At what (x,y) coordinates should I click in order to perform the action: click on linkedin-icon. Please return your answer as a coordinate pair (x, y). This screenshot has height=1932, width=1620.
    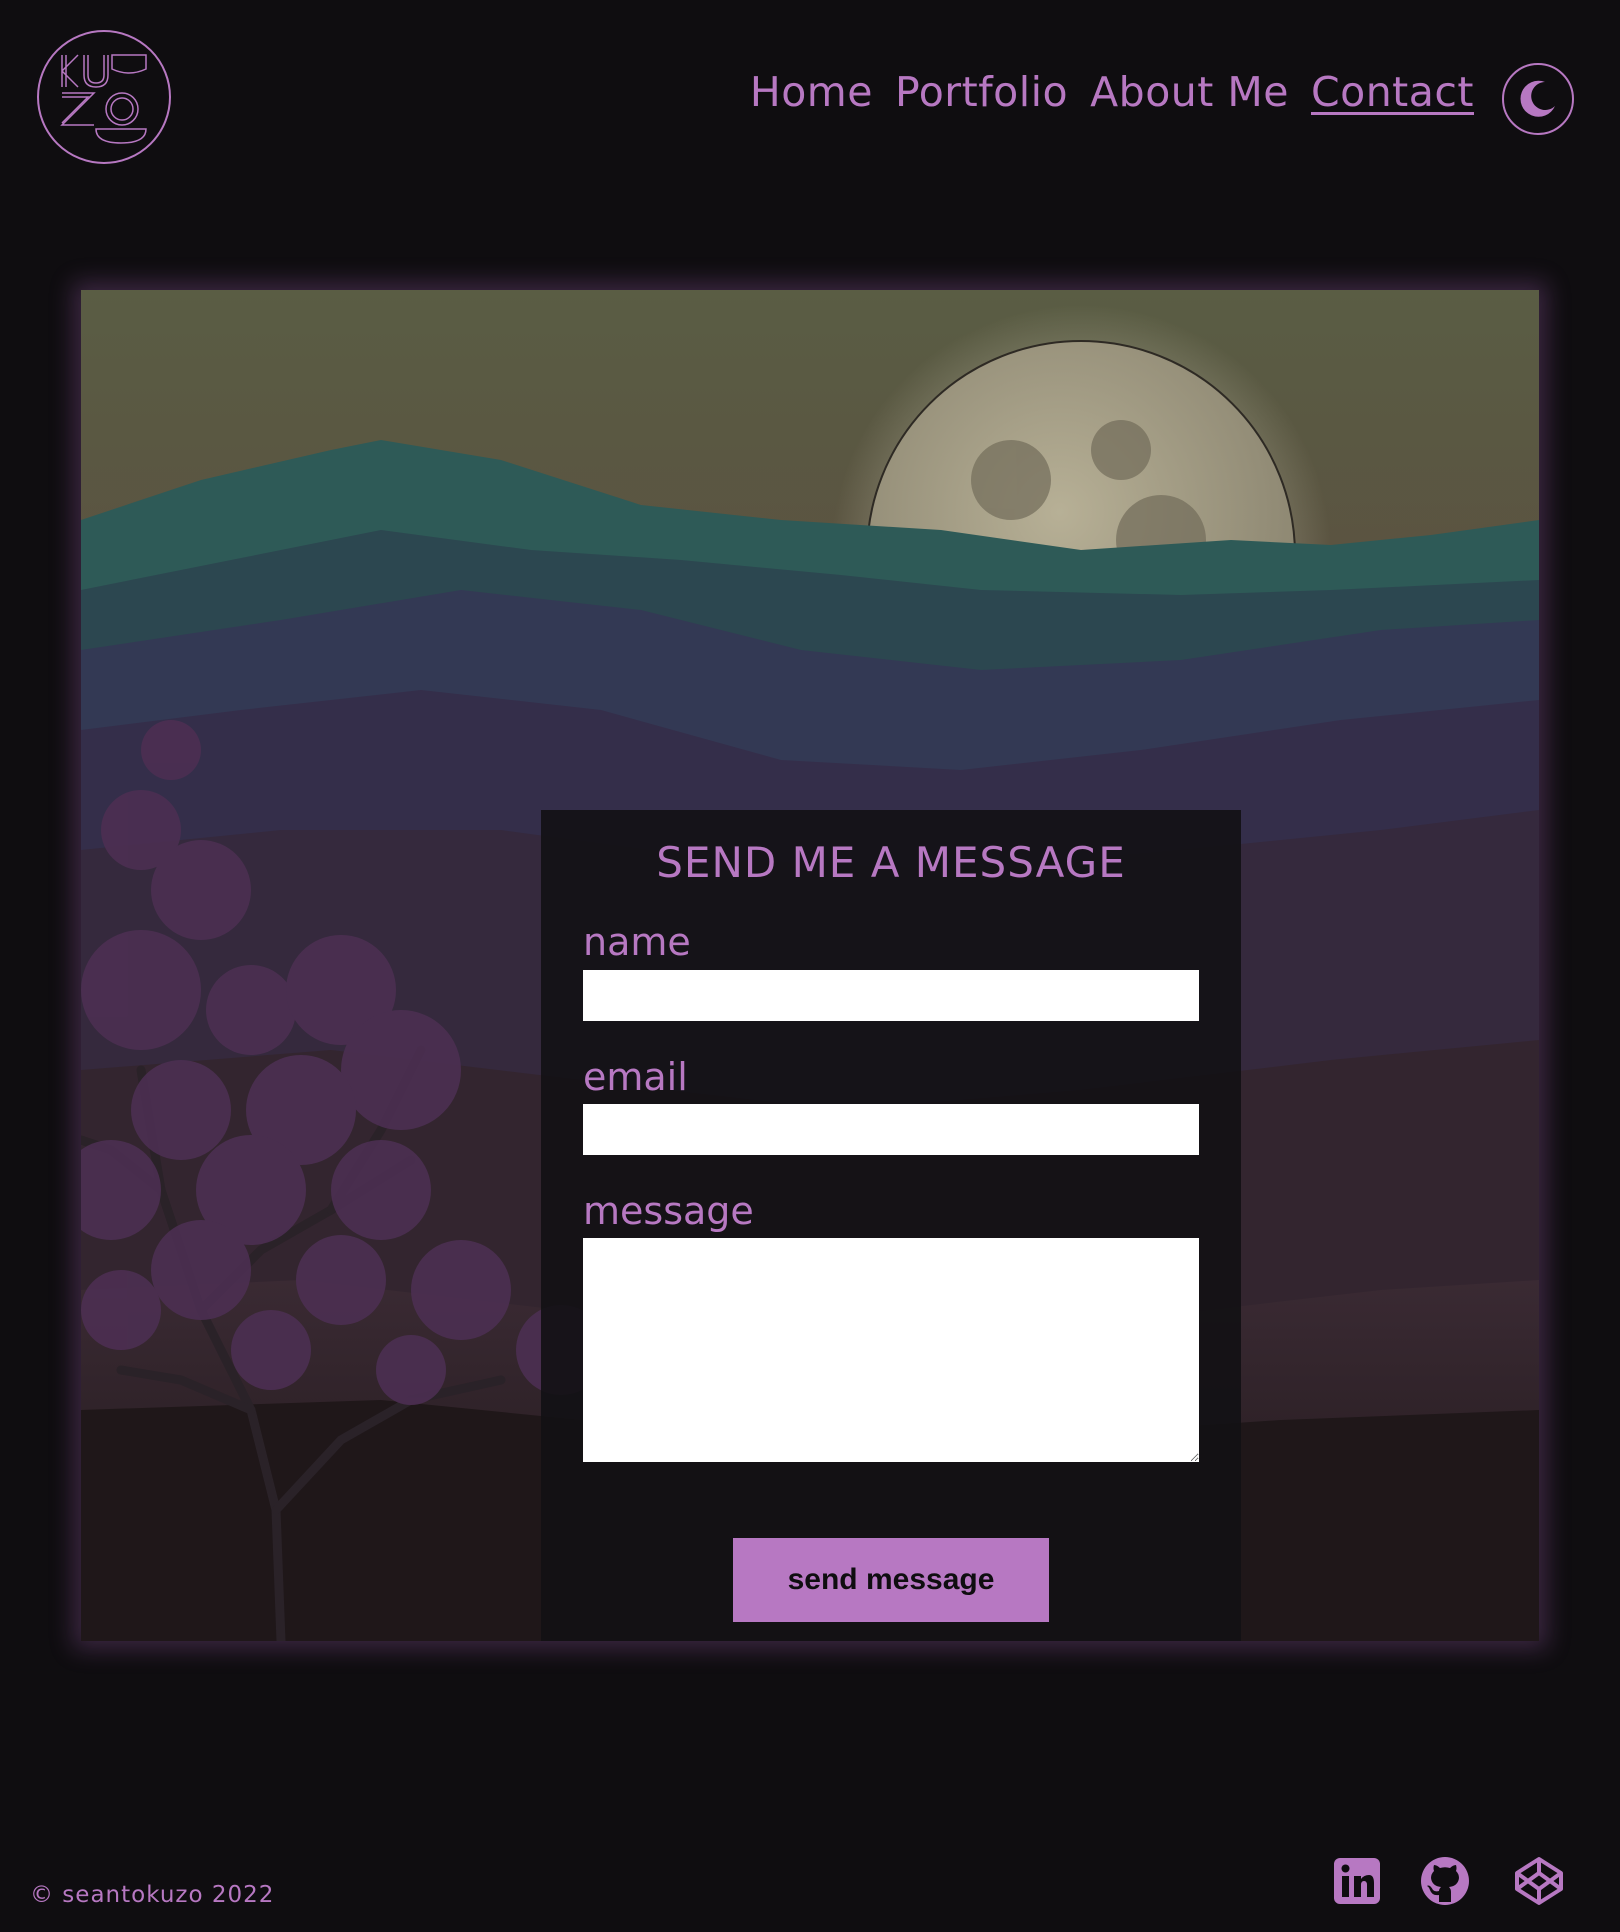
    Looking at the image, I should click on (1357, 1881).